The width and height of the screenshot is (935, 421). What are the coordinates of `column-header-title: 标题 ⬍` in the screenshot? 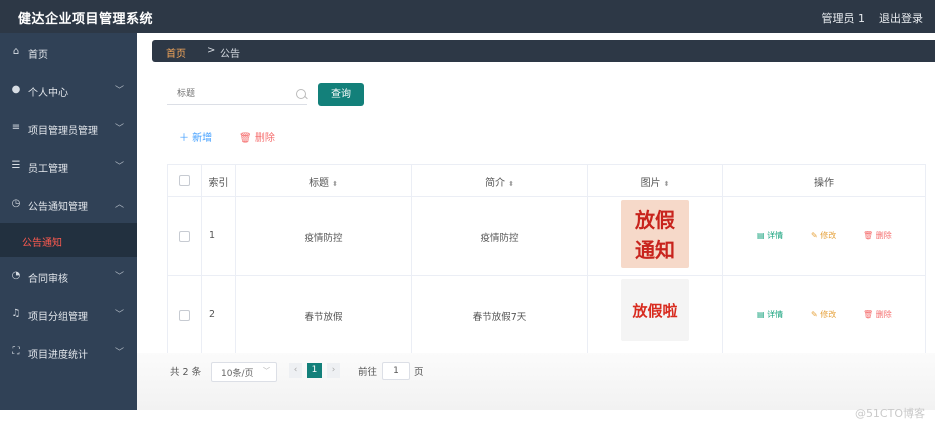 It's located at (323, 181).